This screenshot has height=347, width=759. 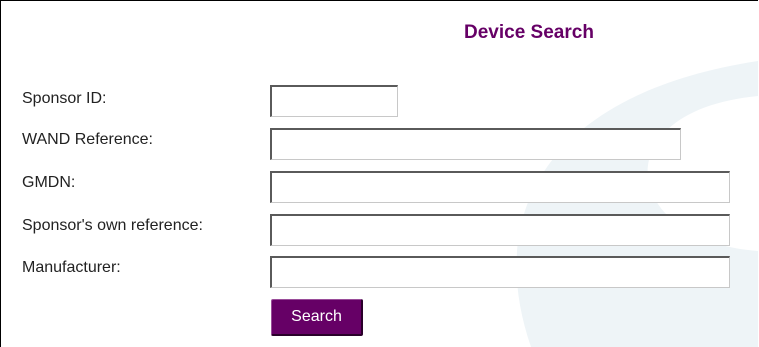 What do you see at coordinates (317, 317) in the screenshot?
I see `search-button: Search` at bounding box center [317, 317].